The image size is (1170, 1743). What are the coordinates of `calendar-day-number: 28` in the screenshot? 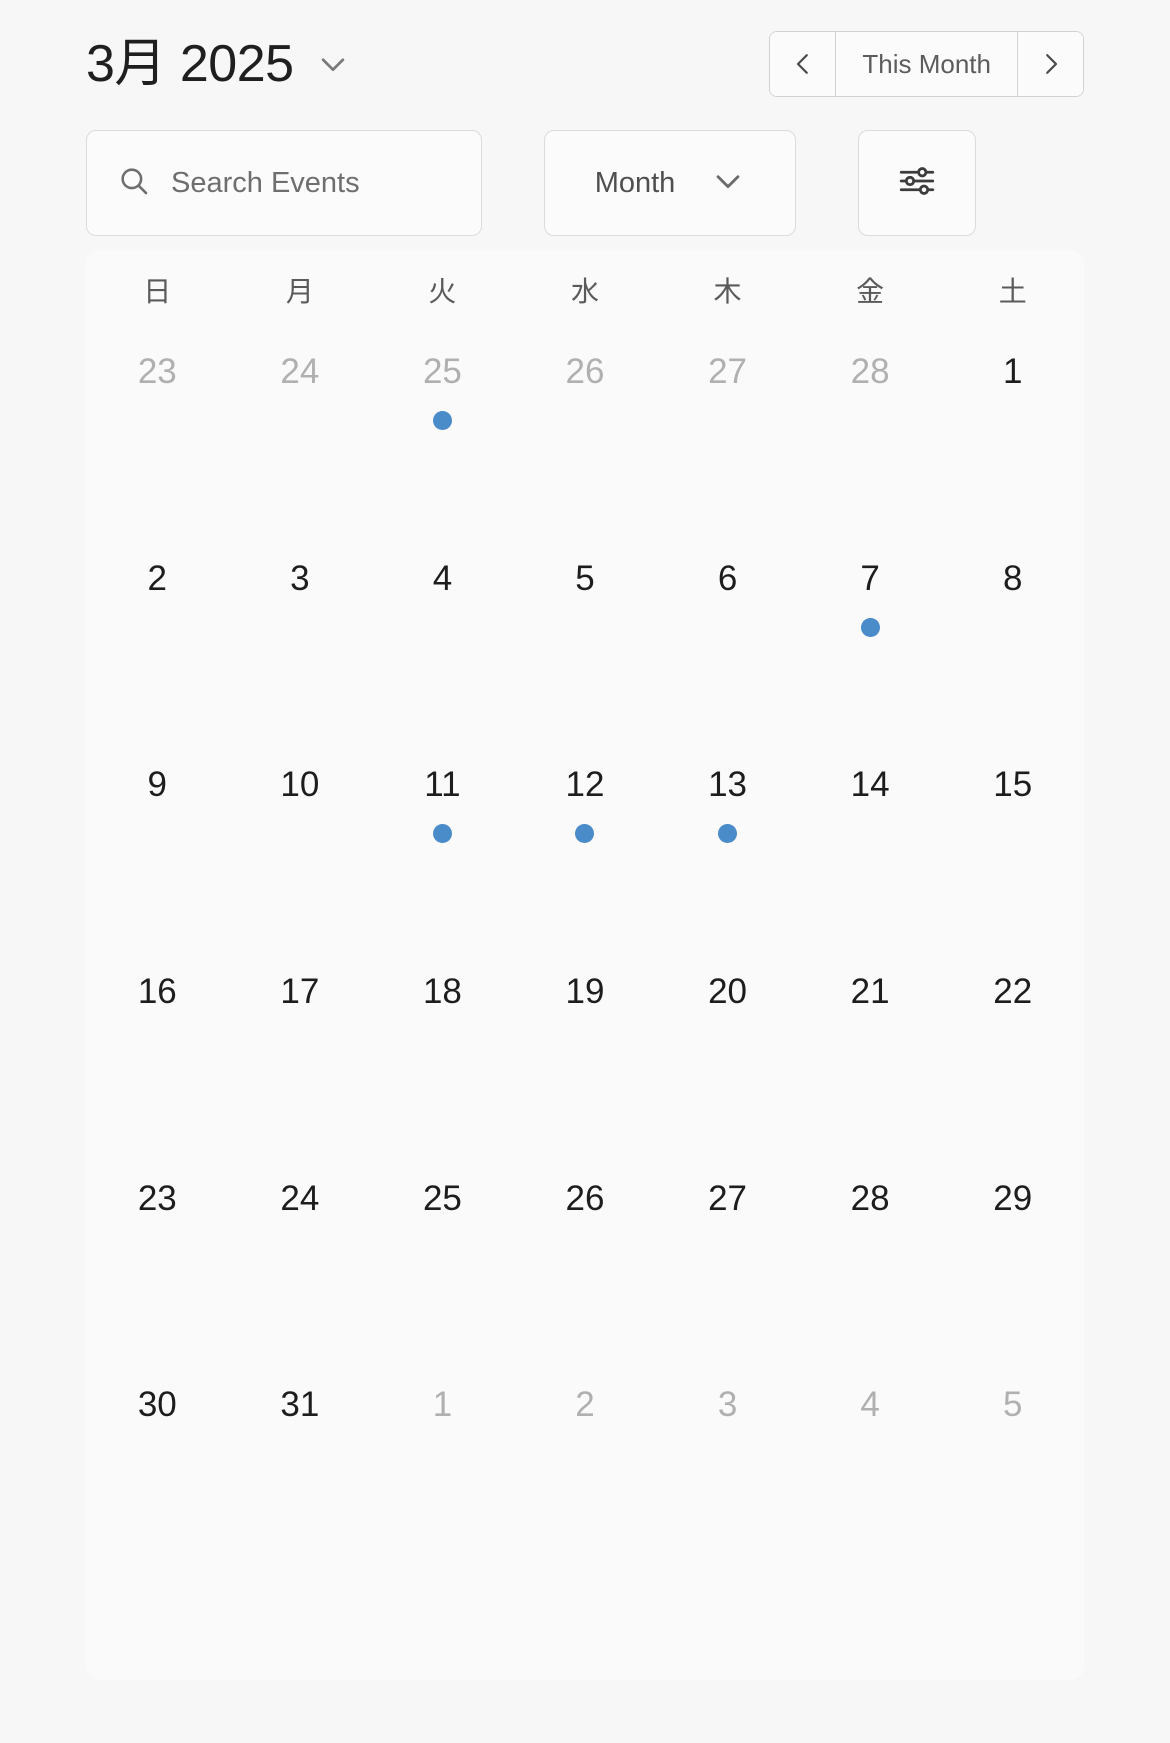 It's located at (870, 1198).